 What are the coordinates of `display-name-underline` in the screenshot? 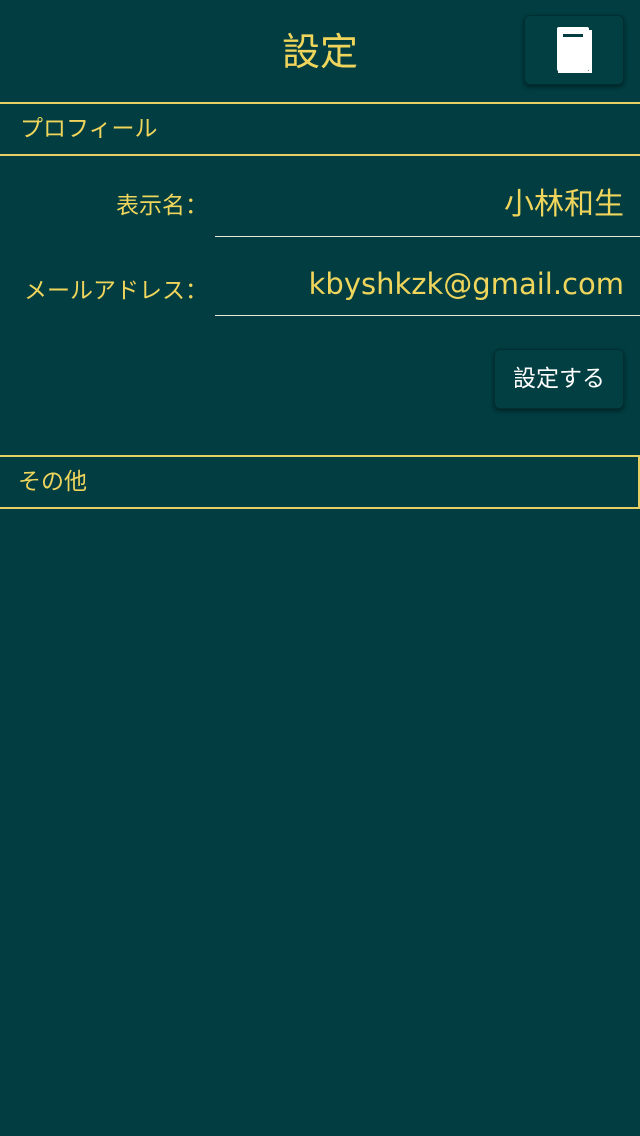 It's located at (427, 236).